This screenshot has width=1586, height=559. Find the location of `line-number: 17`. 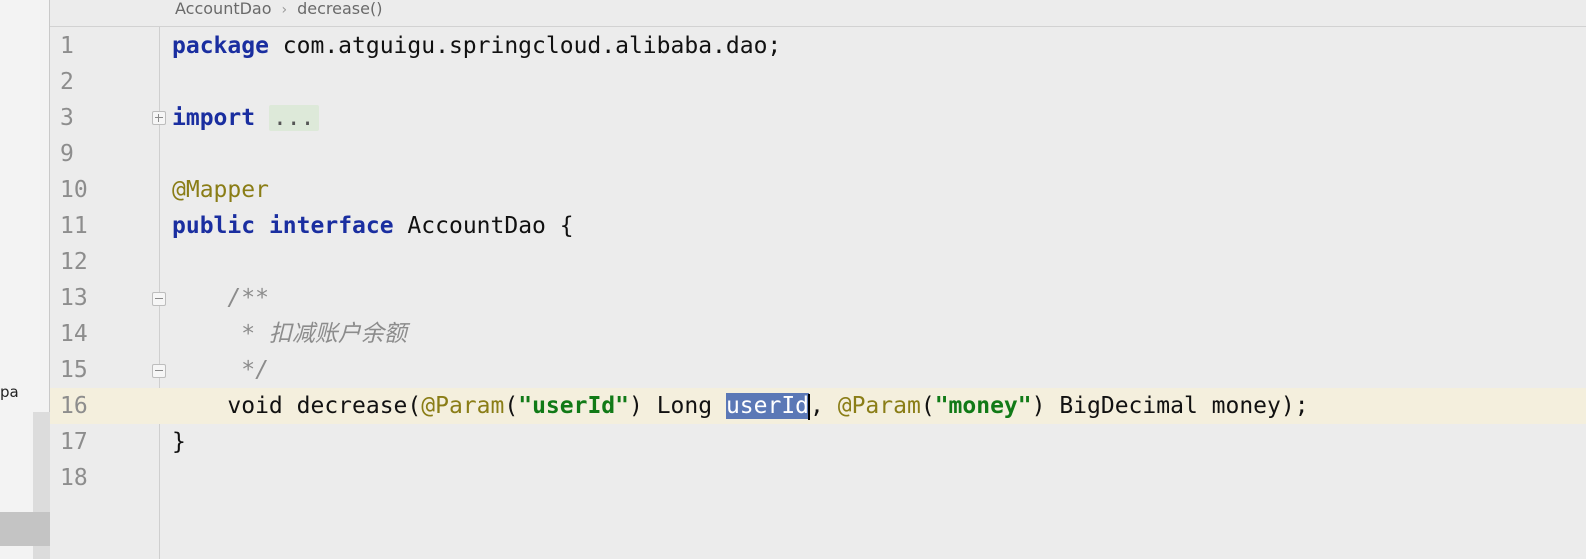

line-number: 17 is located at coordinates (74, 442).